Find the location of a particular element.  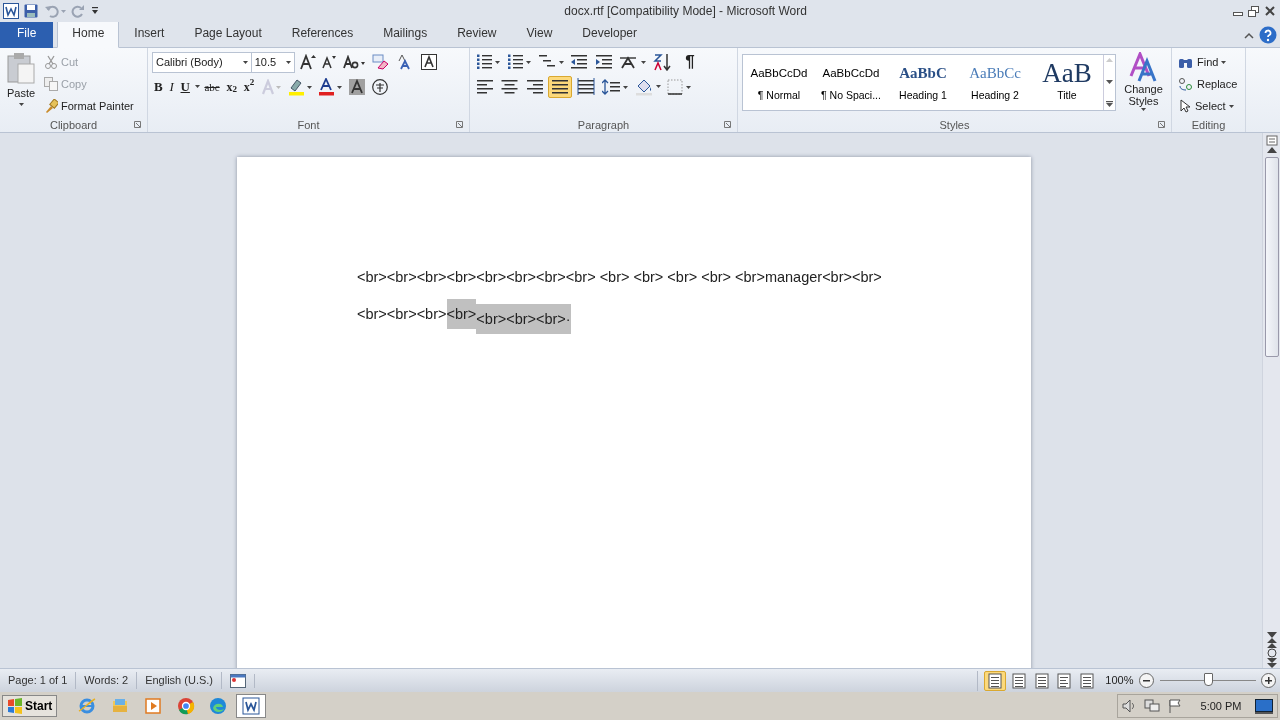

selected-text: <br> is located at coordinates (461, 314).